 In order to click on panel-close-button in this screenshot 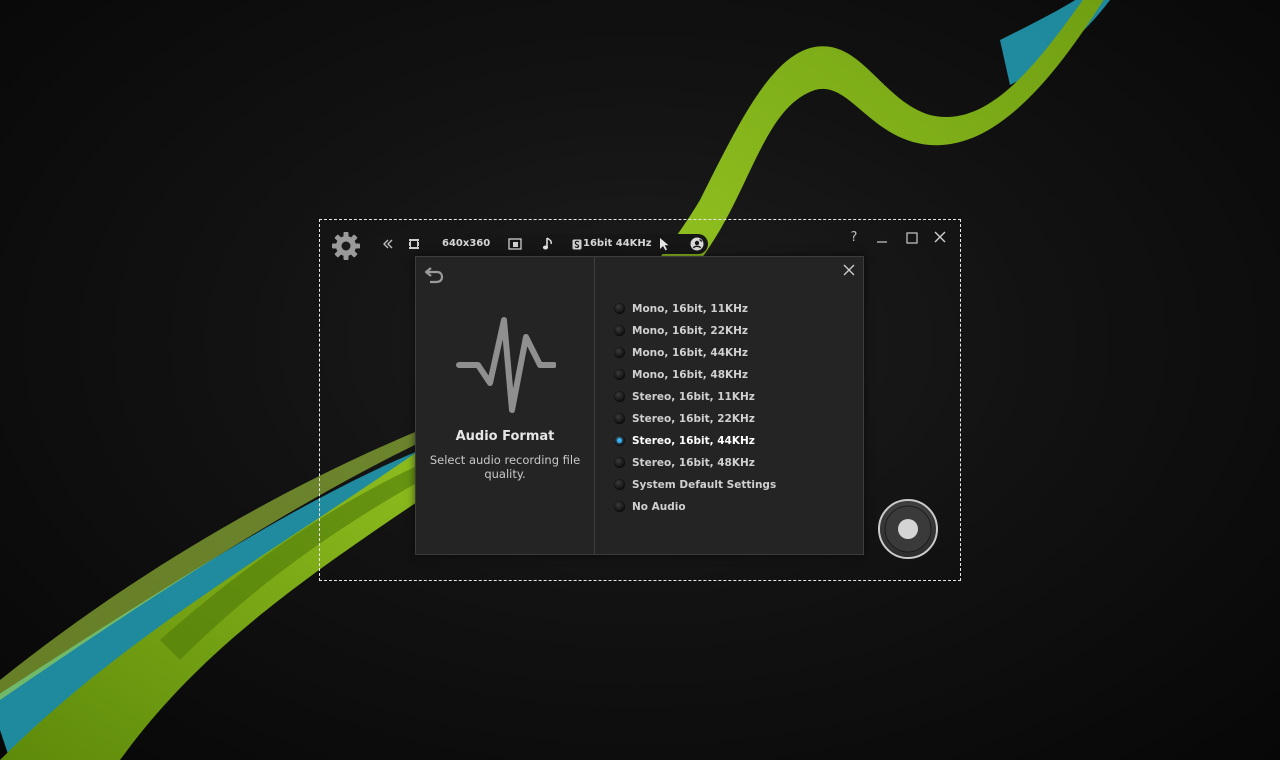, I will do `click(849, 269)`.